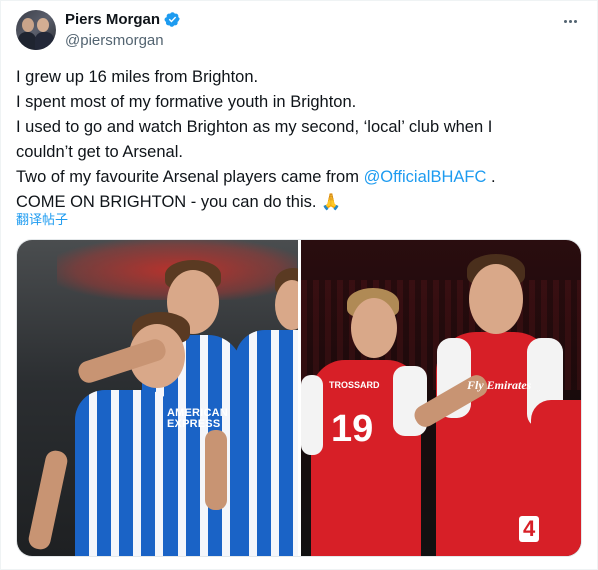 The width and height of the screenshot is (598, 570). I want to click on author-display-name: Piers Morgan, so click(112, 19).